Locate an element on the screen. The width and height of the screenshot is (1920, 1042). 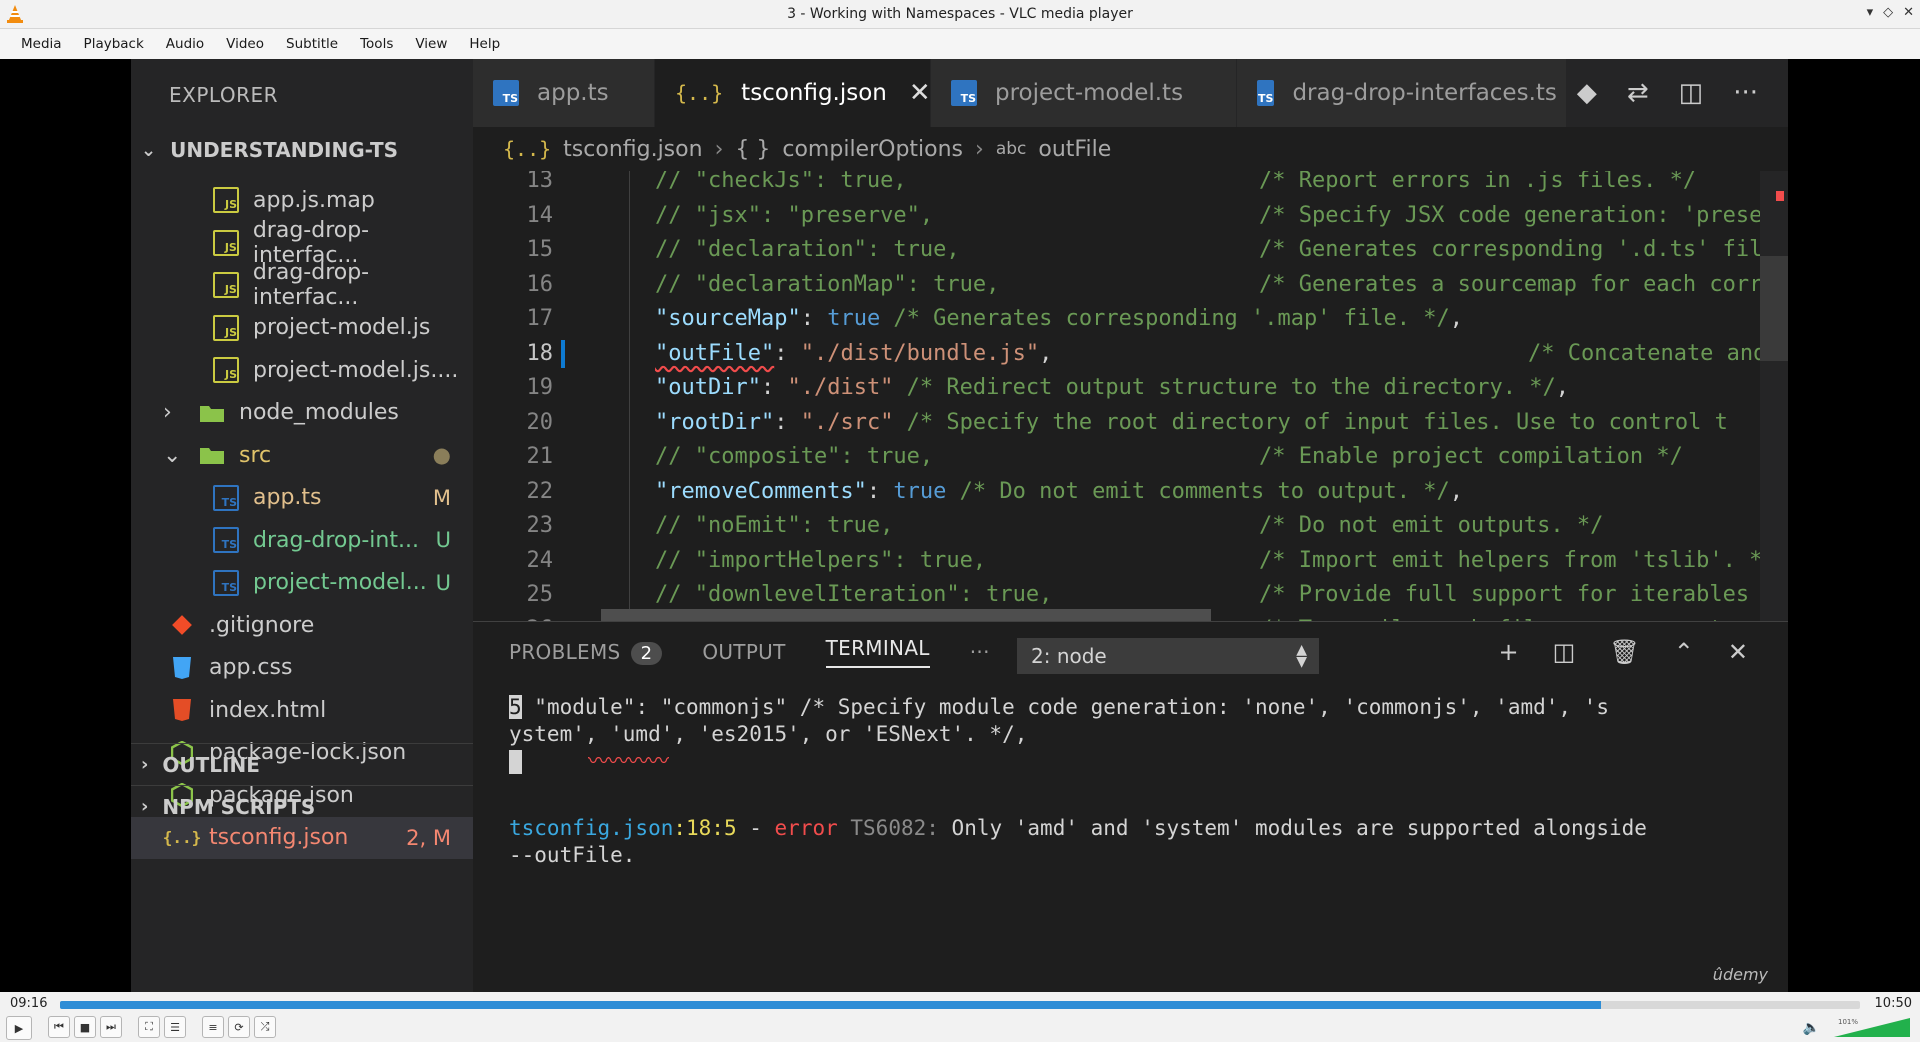
code-comment: /* Generates a sourcemap for each corre is located at coordinates (1517, 284).